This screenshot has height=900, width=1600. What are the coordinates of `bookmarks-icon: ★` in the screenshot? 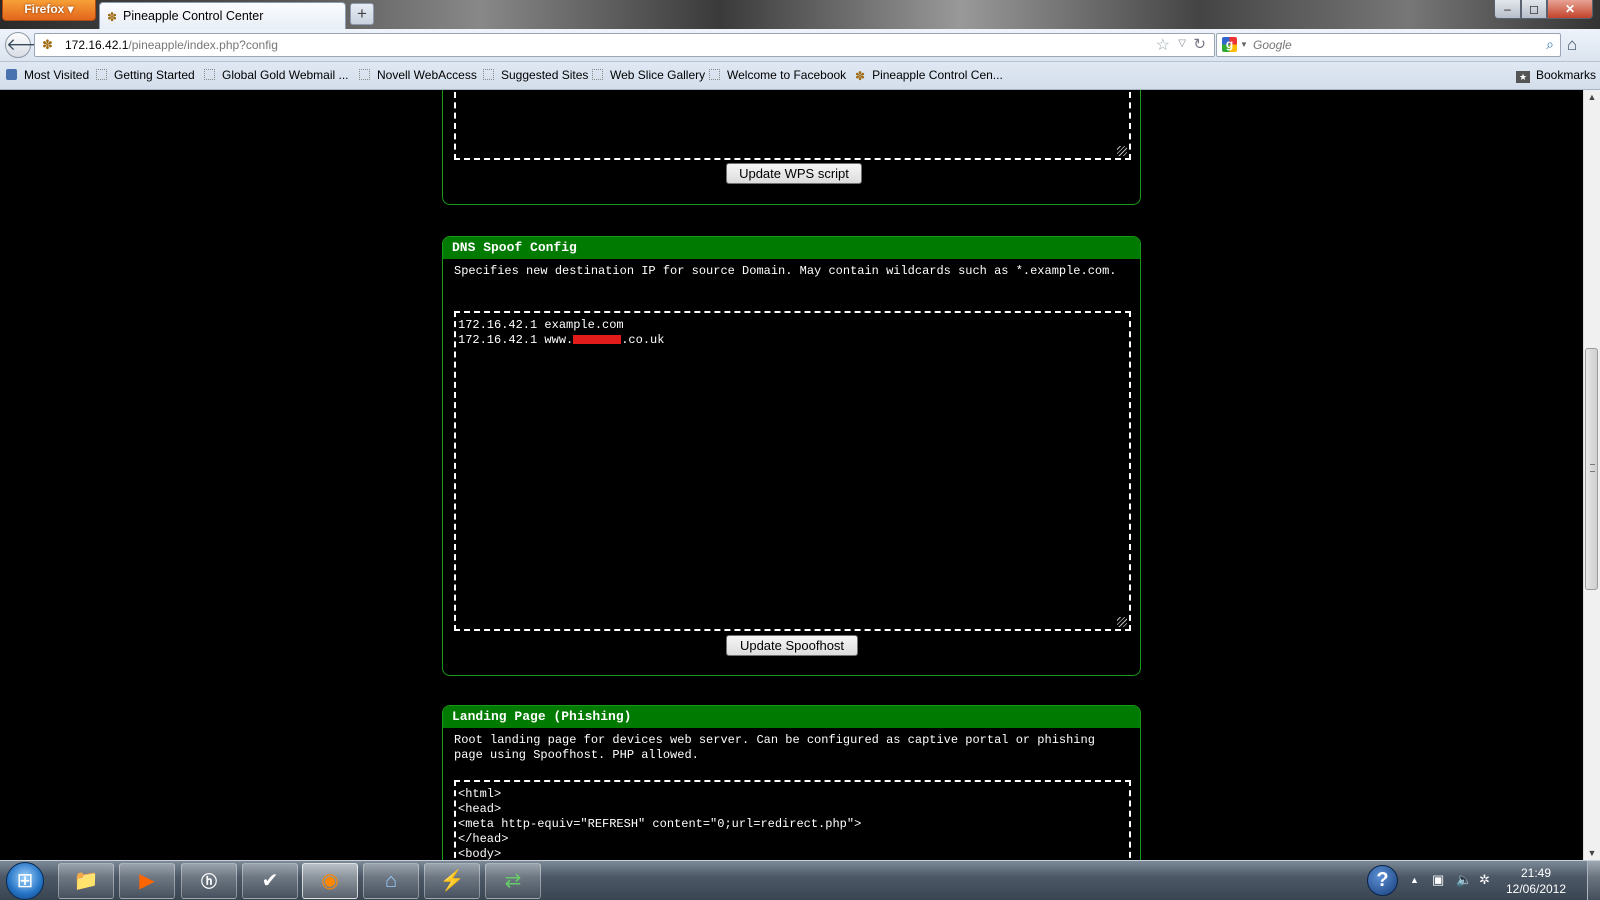 It's located at (1523, 77).